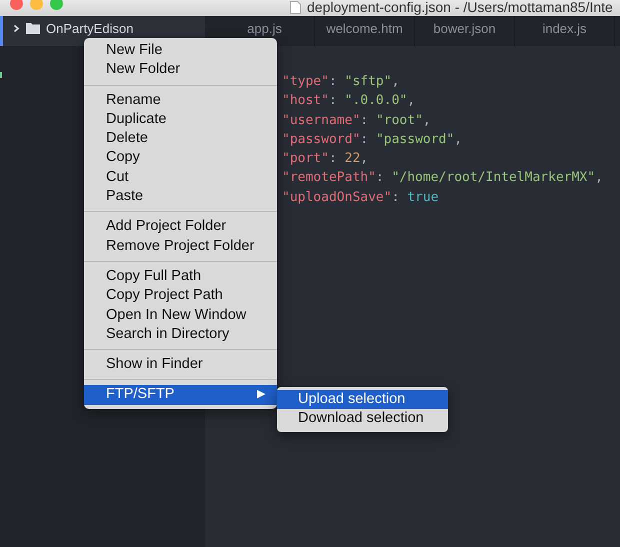 The height and width of the screenshot is (547, 620). I want to click on document-icon, so click(295, 7).